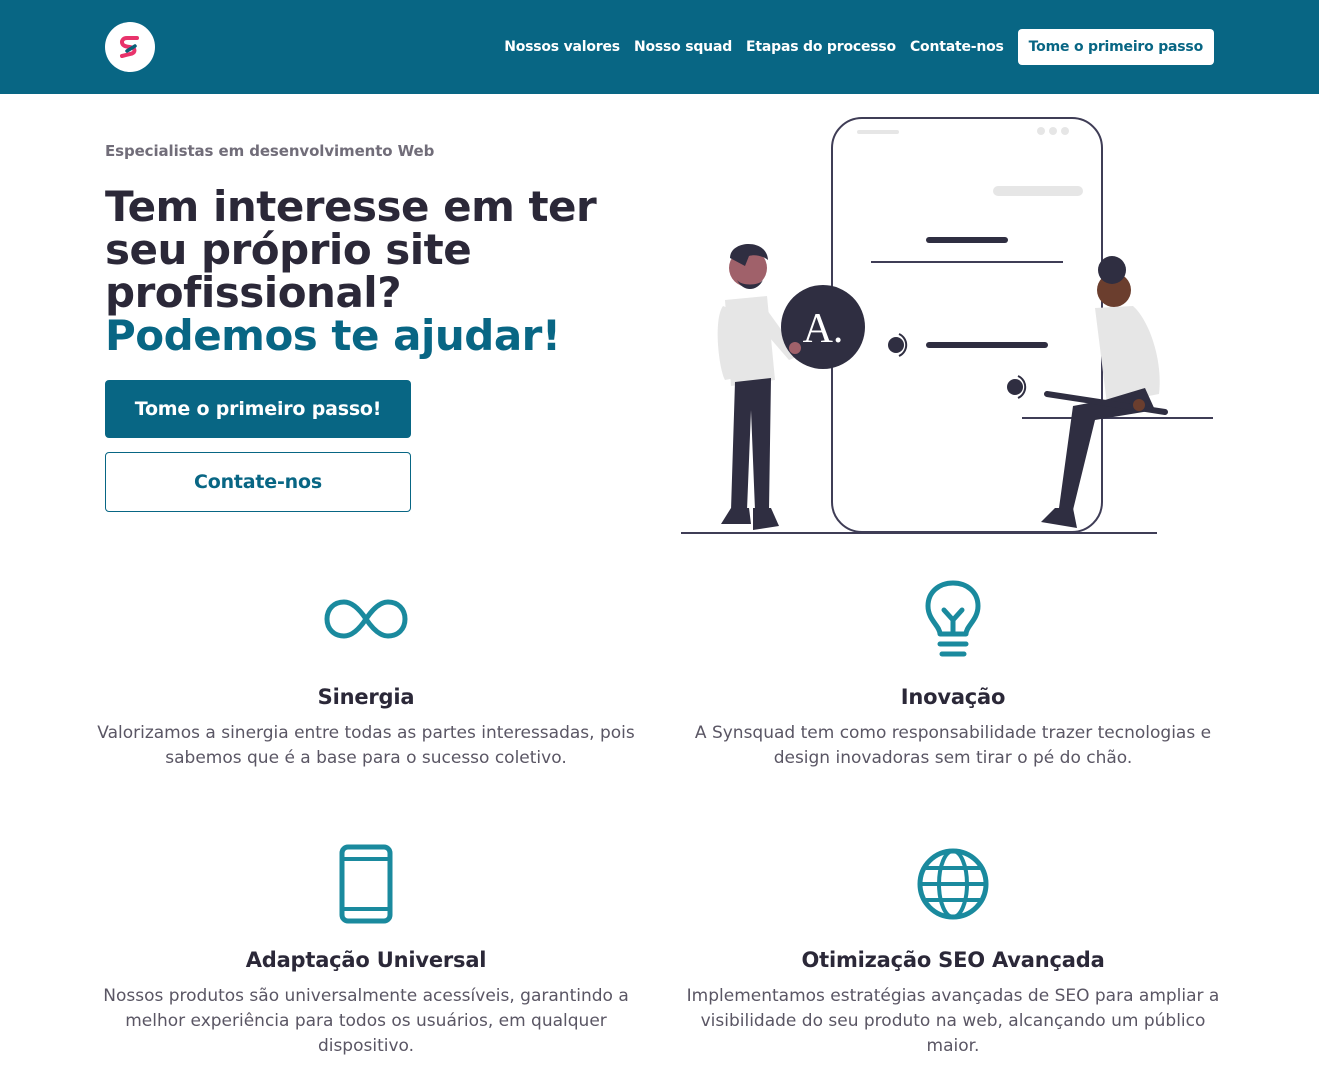 The image size is (1319, 1080). What do you see at coordinates (270, 151) in the screenshot?
I see `hero-eyebrow: Especialistas em desenvolvimento Web` at bounding box center [270, 151].